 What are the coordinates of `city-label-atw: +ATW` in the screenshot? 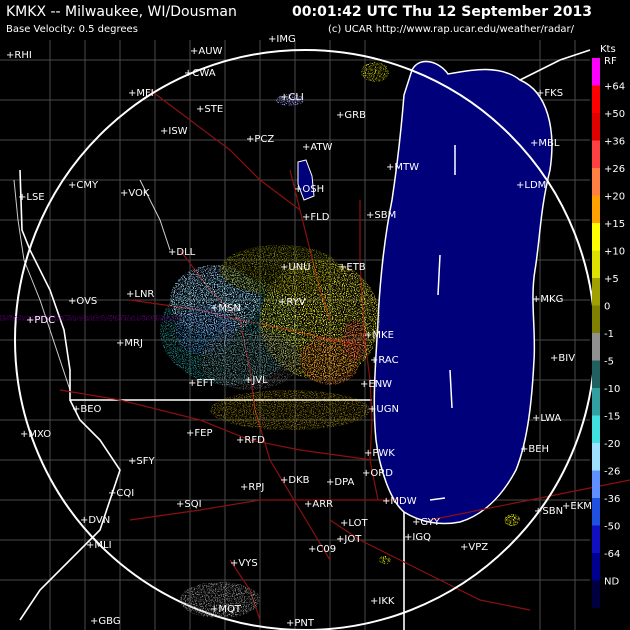 It's located at (317, 147).